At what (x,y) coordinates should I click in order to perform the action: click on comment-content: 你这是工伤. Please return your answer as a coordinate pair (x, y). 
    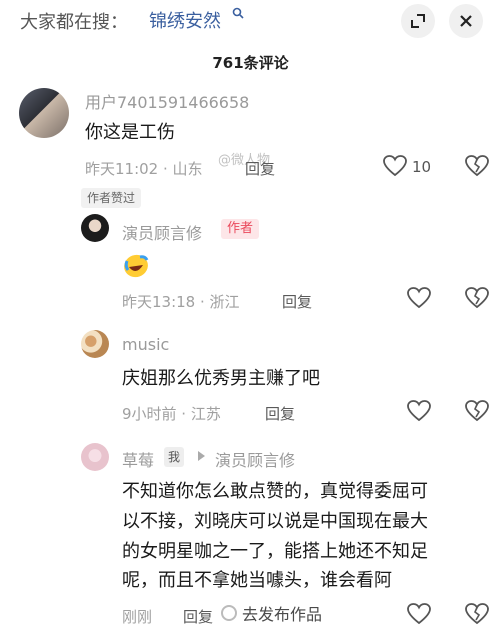
    Looking at the image, I should click on (130, 132).